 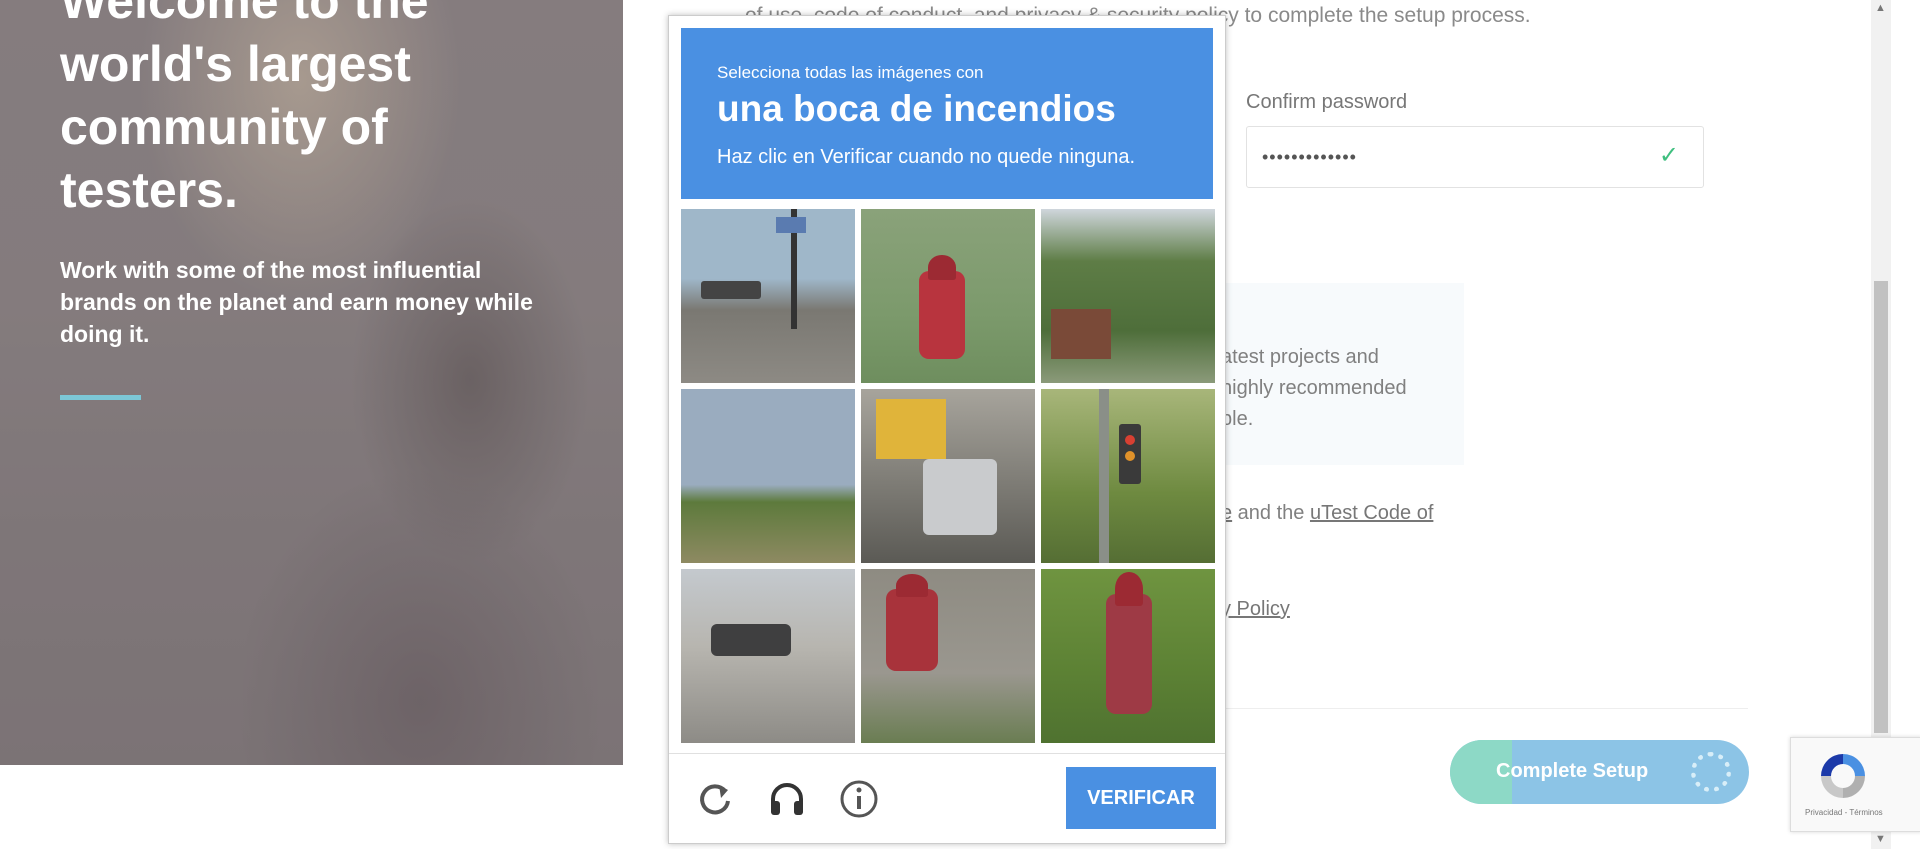 What do you see at coordinates (1844, 812) in the screenshot?
I see `recaptcha-terms: Privacidad - Términos` at bounding box center [1844, 812].